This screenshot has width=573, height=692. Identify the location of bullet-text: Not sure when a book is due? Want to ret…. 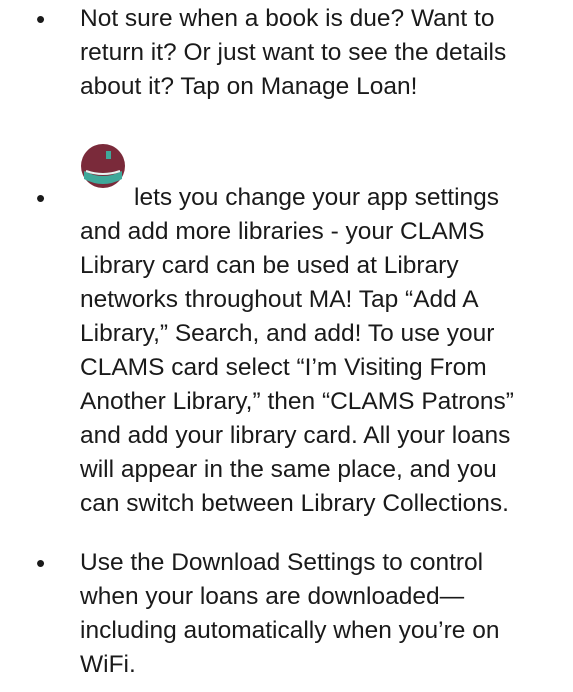
(320, 53).